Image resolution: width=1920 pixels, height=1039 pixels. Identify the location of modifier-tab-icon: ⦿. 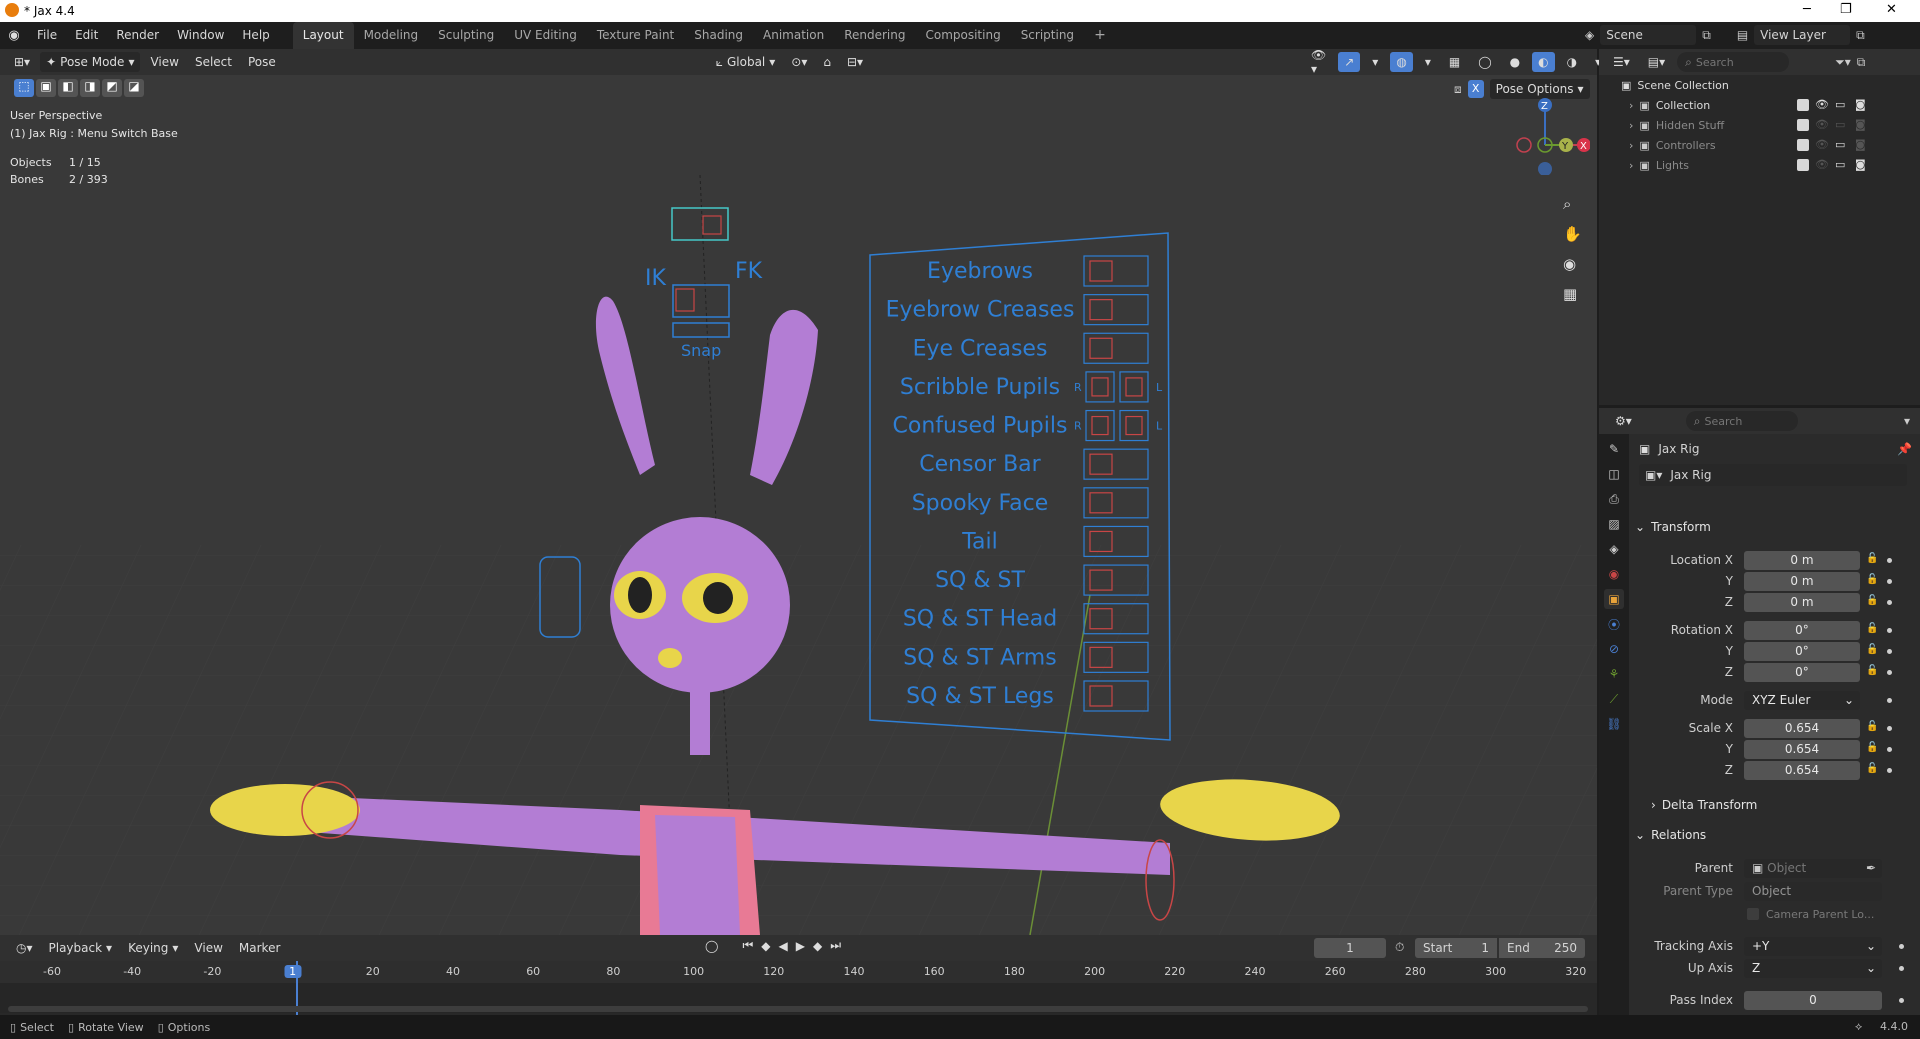
(1614, 624).